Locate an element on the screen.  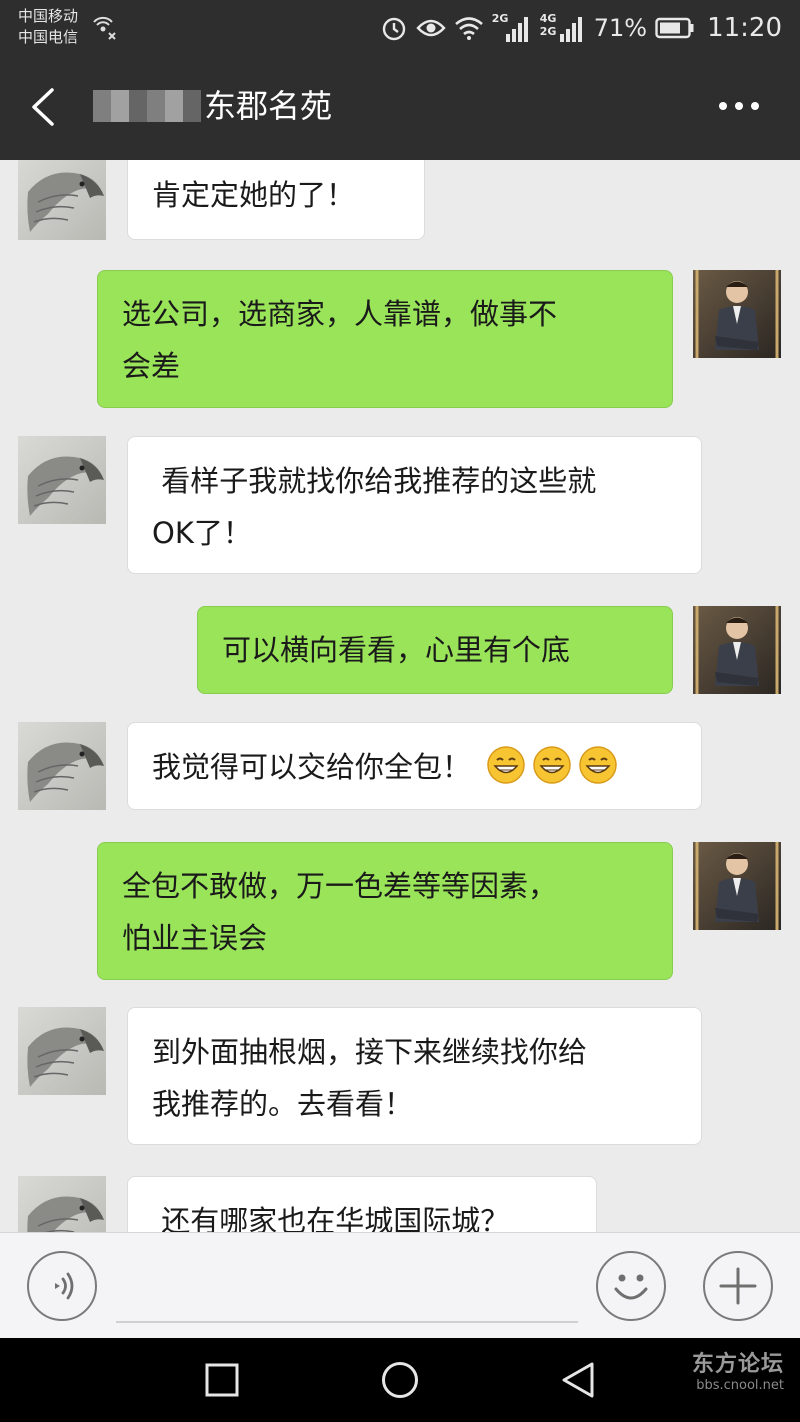
message-text: 肯定定她的了！ is located at coordinates (254, 195).